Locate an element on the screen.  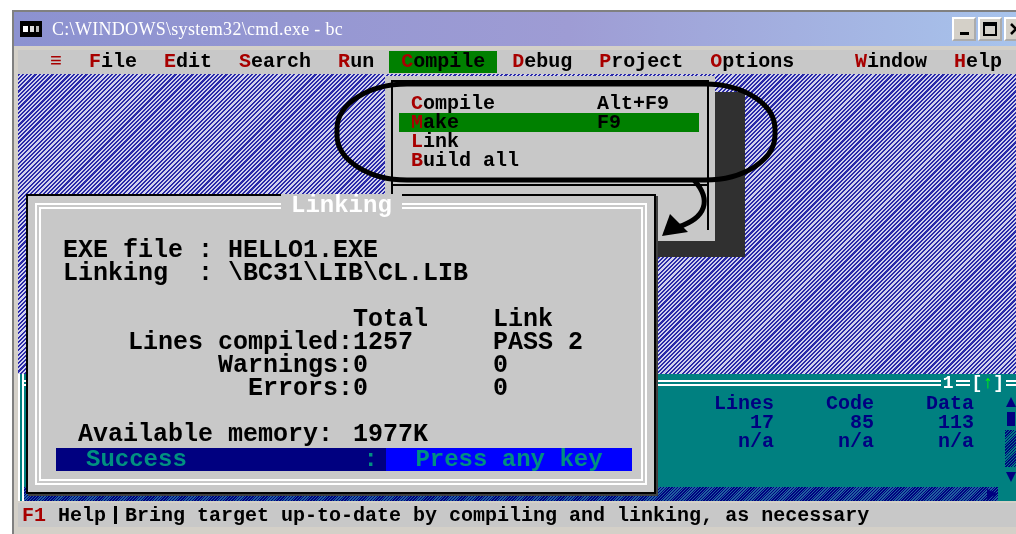
column-header: Code is located at coordinates (850, 403).